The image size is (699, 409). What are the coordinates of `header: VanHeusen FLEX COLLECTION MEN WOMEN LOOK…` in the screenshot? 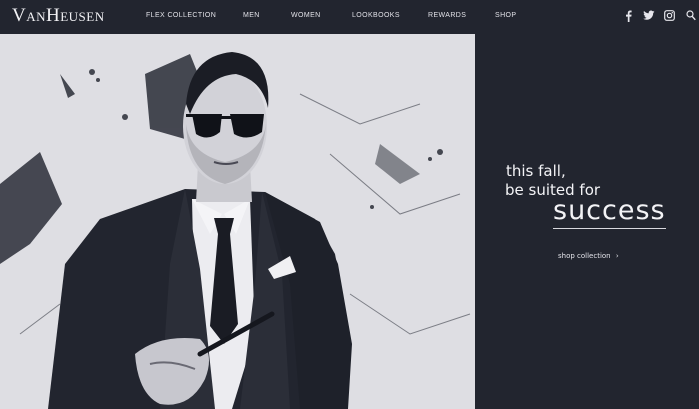 It's located at (349, 17).